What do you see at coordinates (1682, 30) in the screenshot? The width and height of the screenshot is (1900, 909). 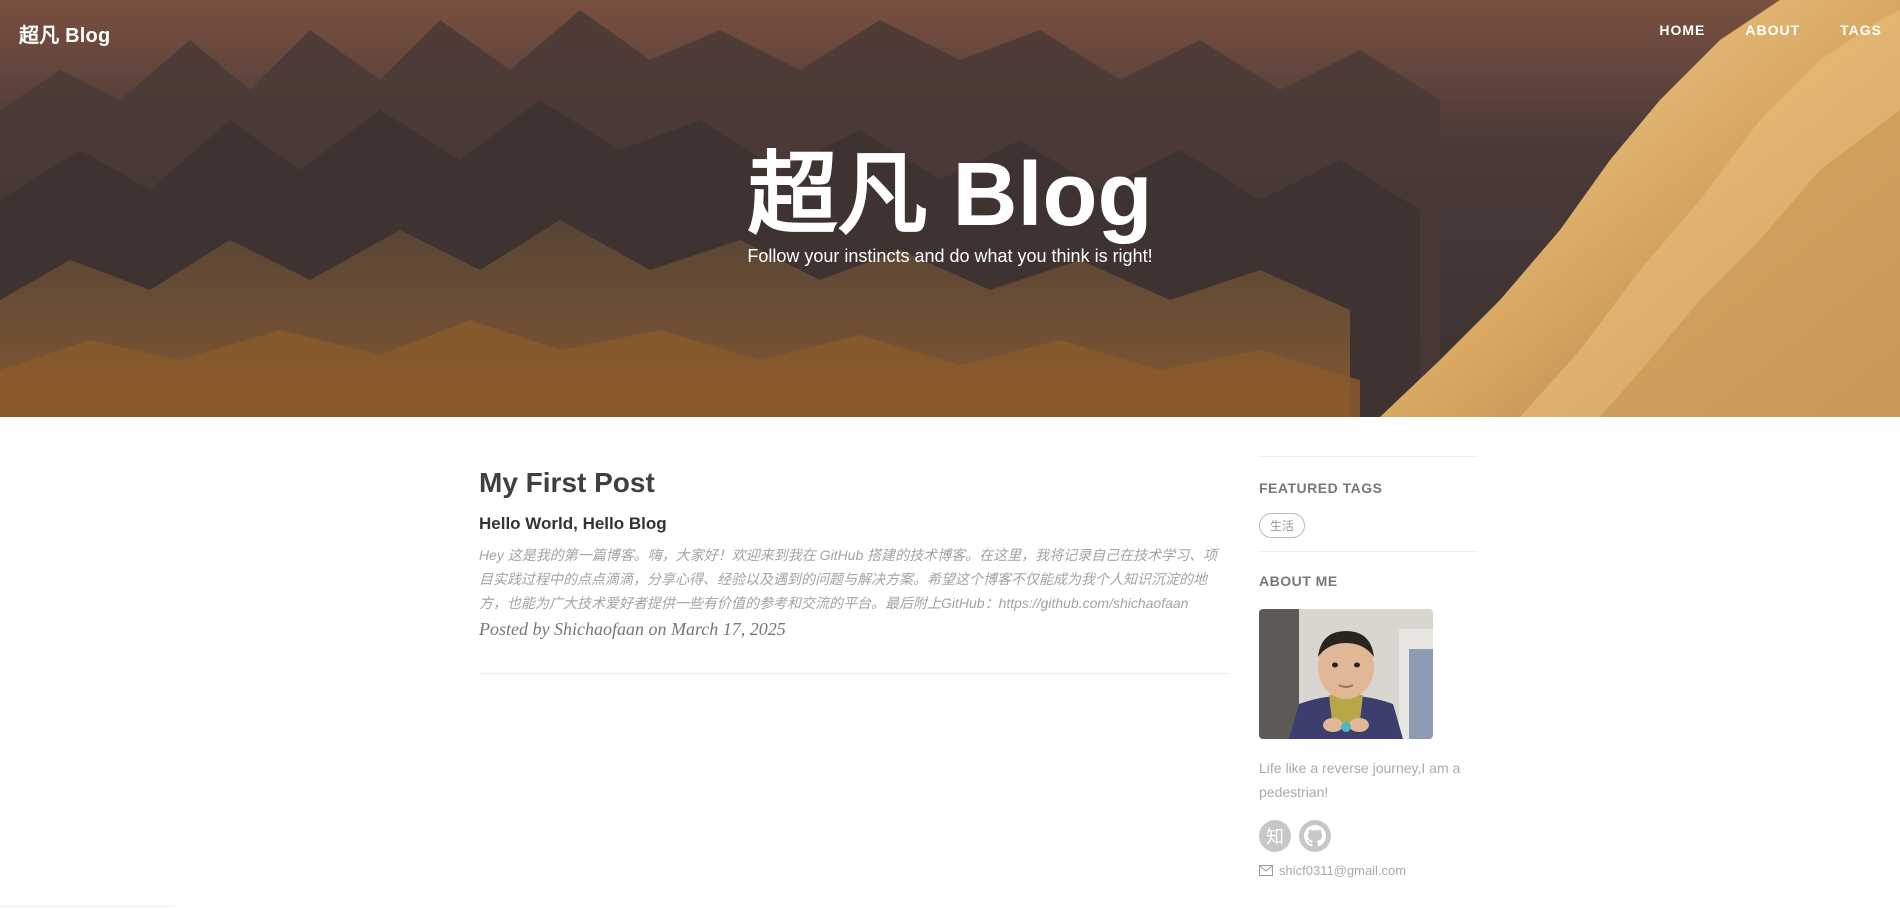 I see `nav-link-home: HOME` at bounding box center [1682, 30].